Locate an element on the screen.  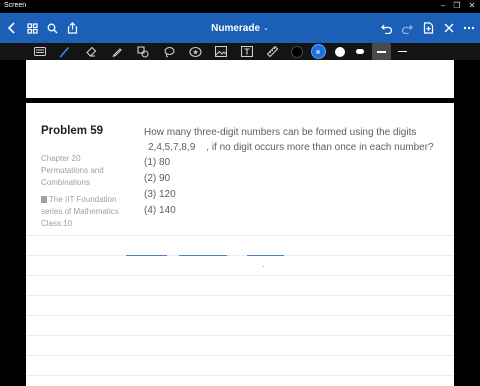
book-icon is located at coordinates (44, 199).